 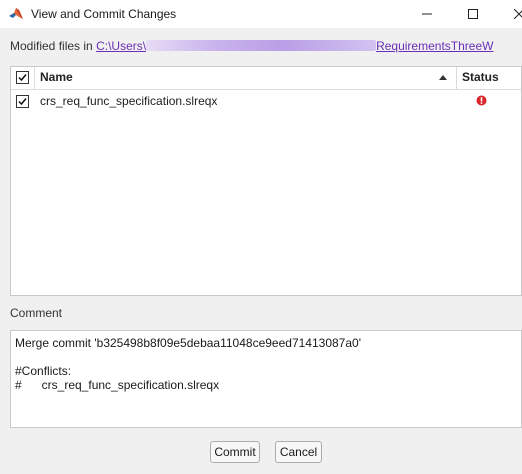 What do you see at coordinates (56, 77) in the screenshot?
I see `column-header-name: Name` at bounding box center [56, 77].